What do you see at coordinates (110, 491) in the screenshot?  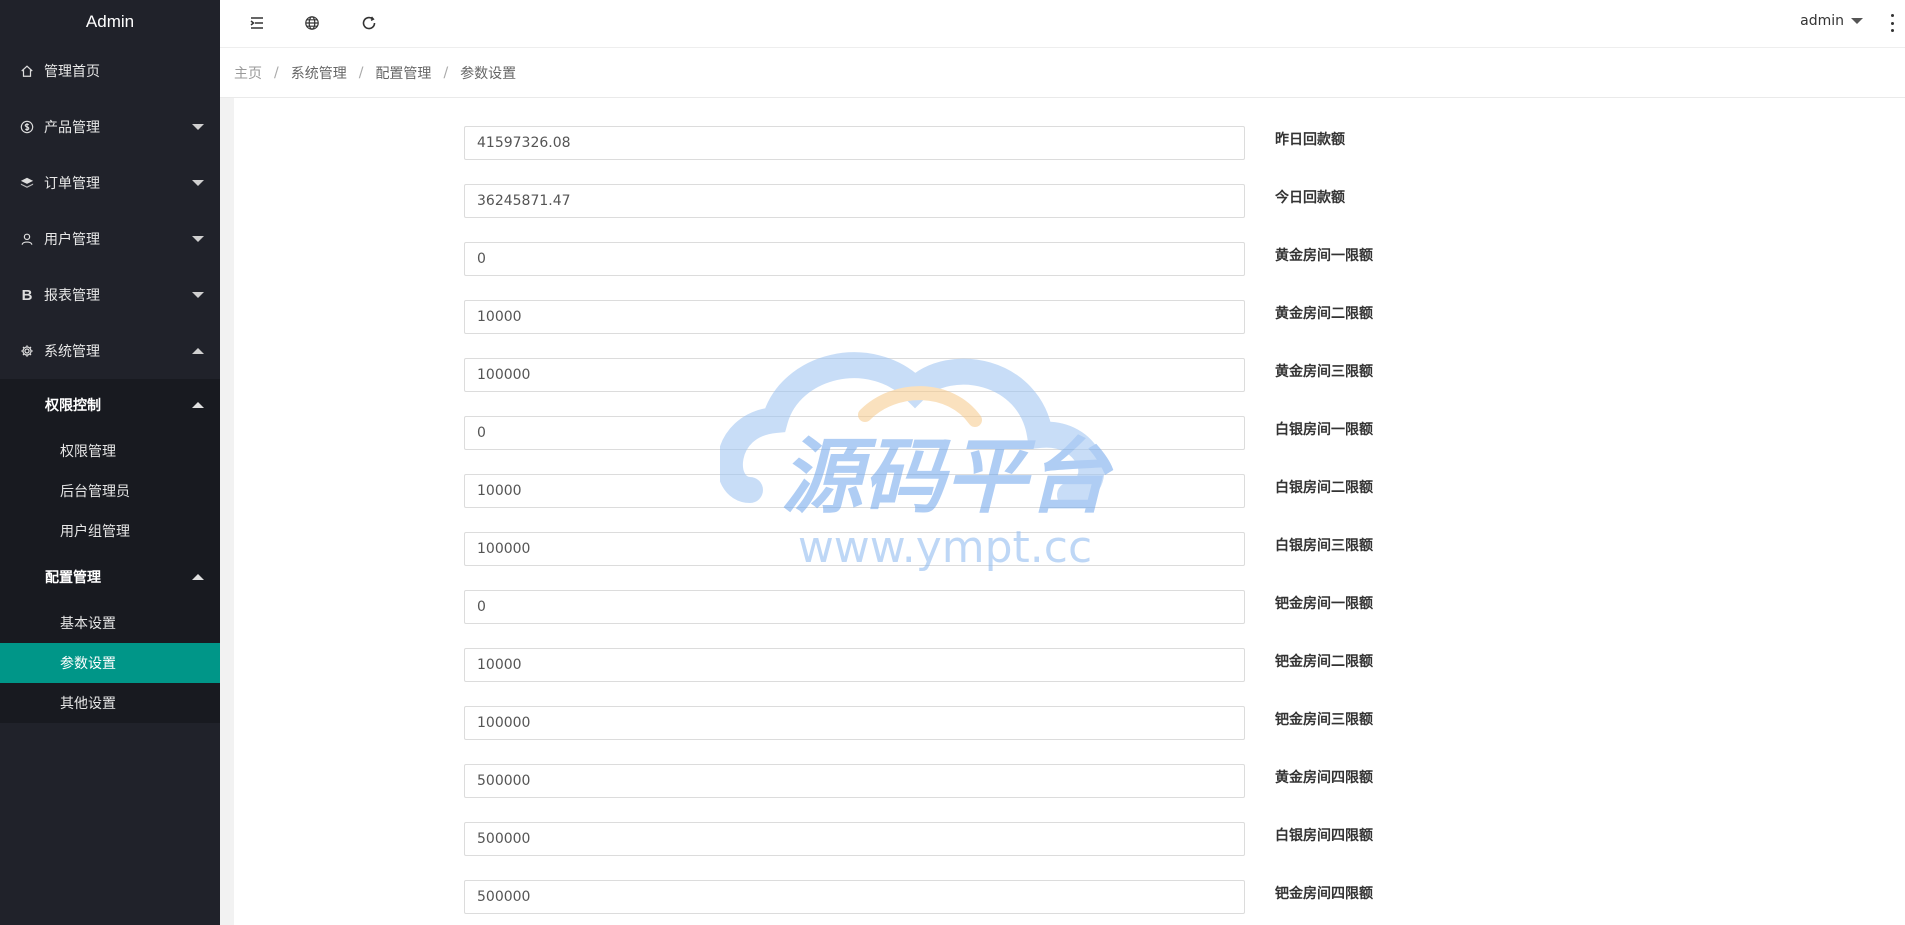 I see `sidebar-subitem-admins: 后台管理员` at bounding box center [110, 491].